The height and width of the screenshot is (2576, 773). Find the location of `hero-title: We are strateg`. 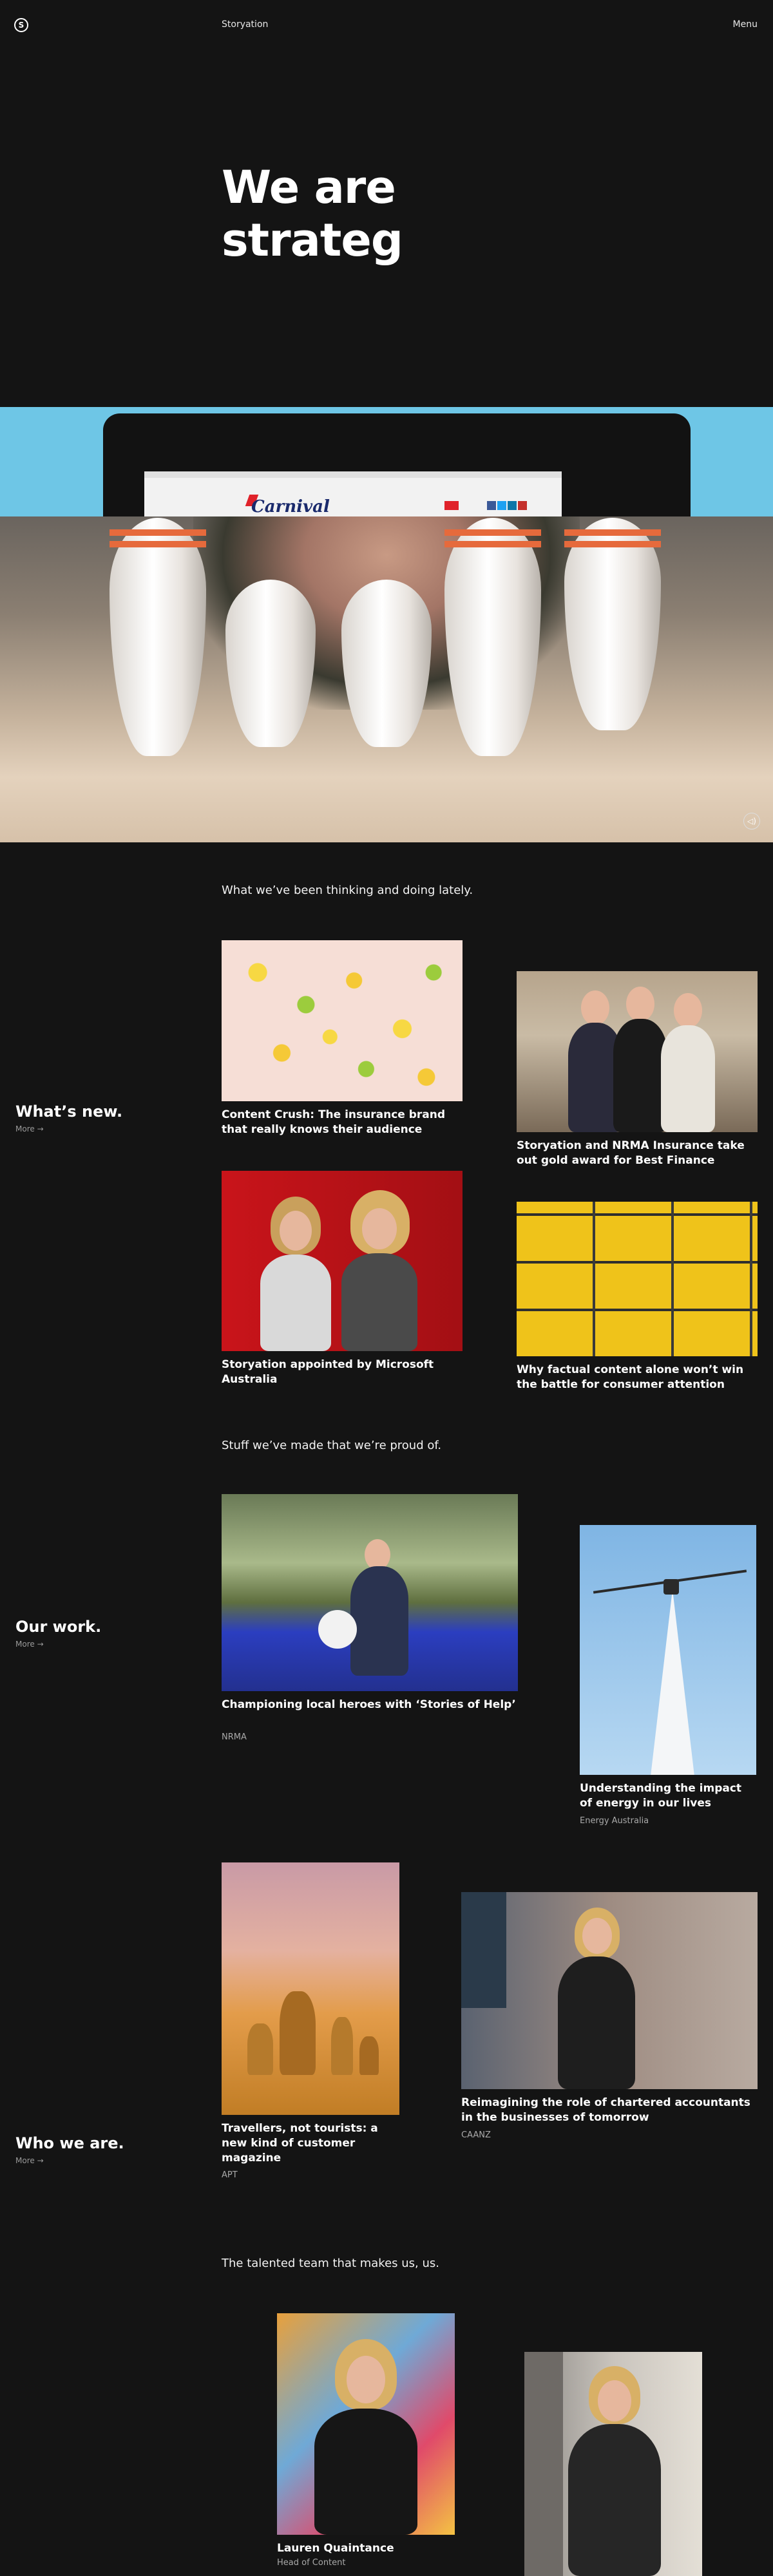

hero-title: We are strateg is located at coordinates (312, 214).